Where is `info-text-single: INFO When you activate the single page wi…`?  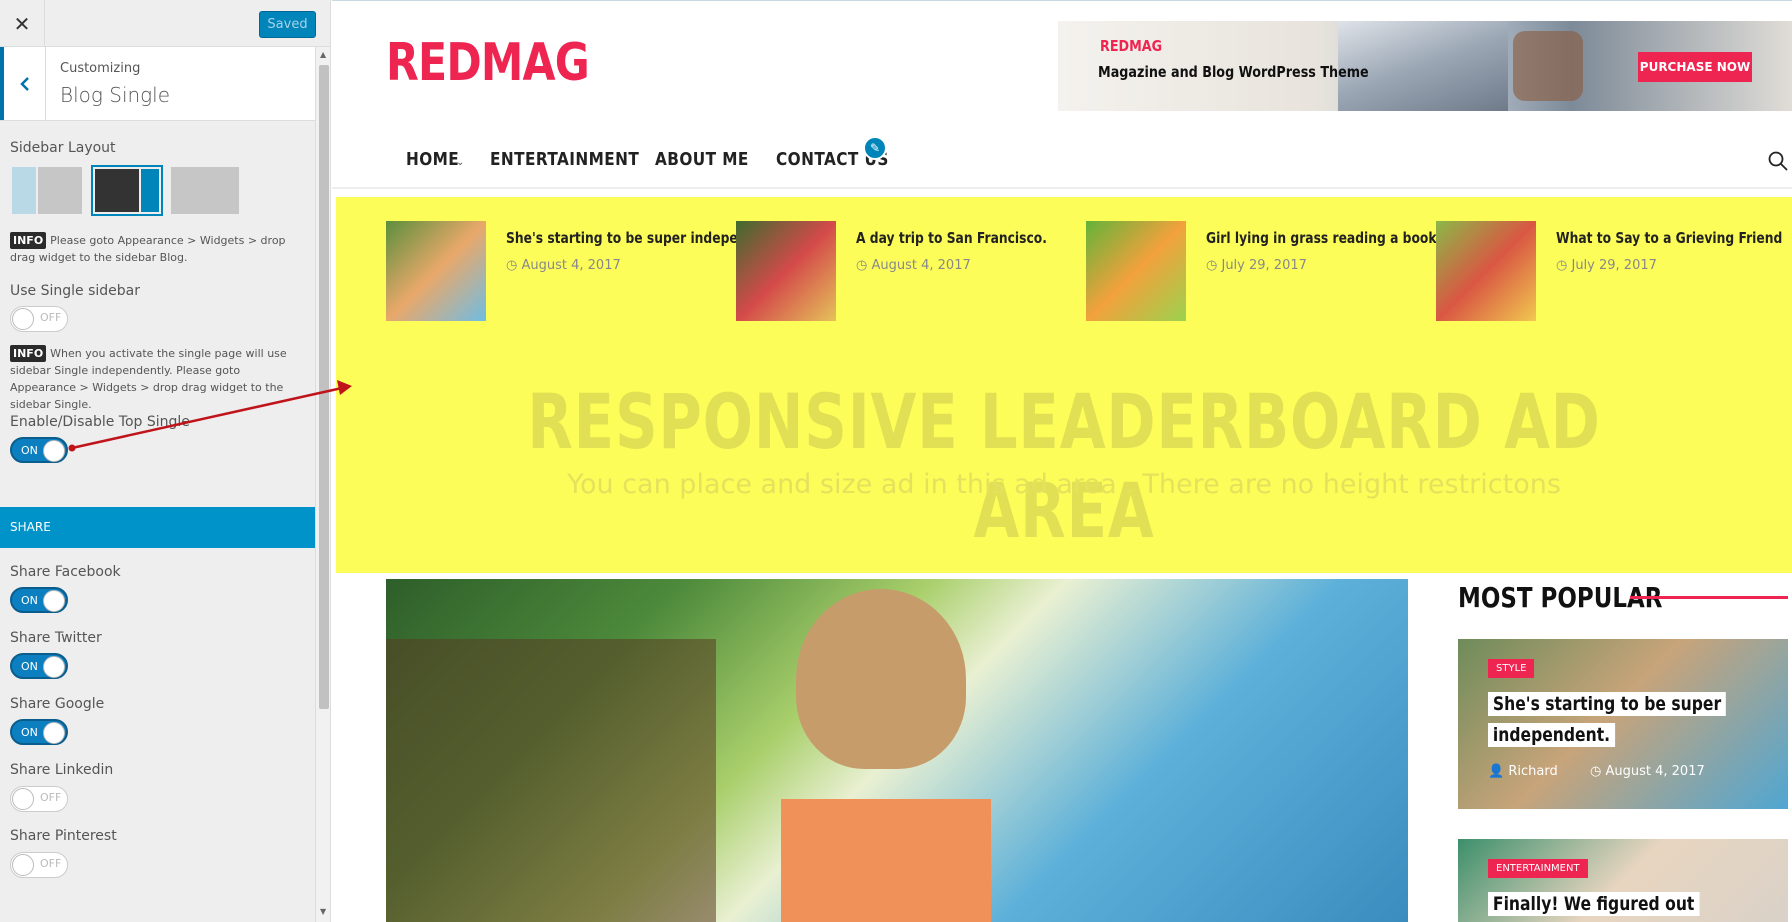
info-text-single: INFO When you activate the single page wi… is located at coordinates (148, 378).